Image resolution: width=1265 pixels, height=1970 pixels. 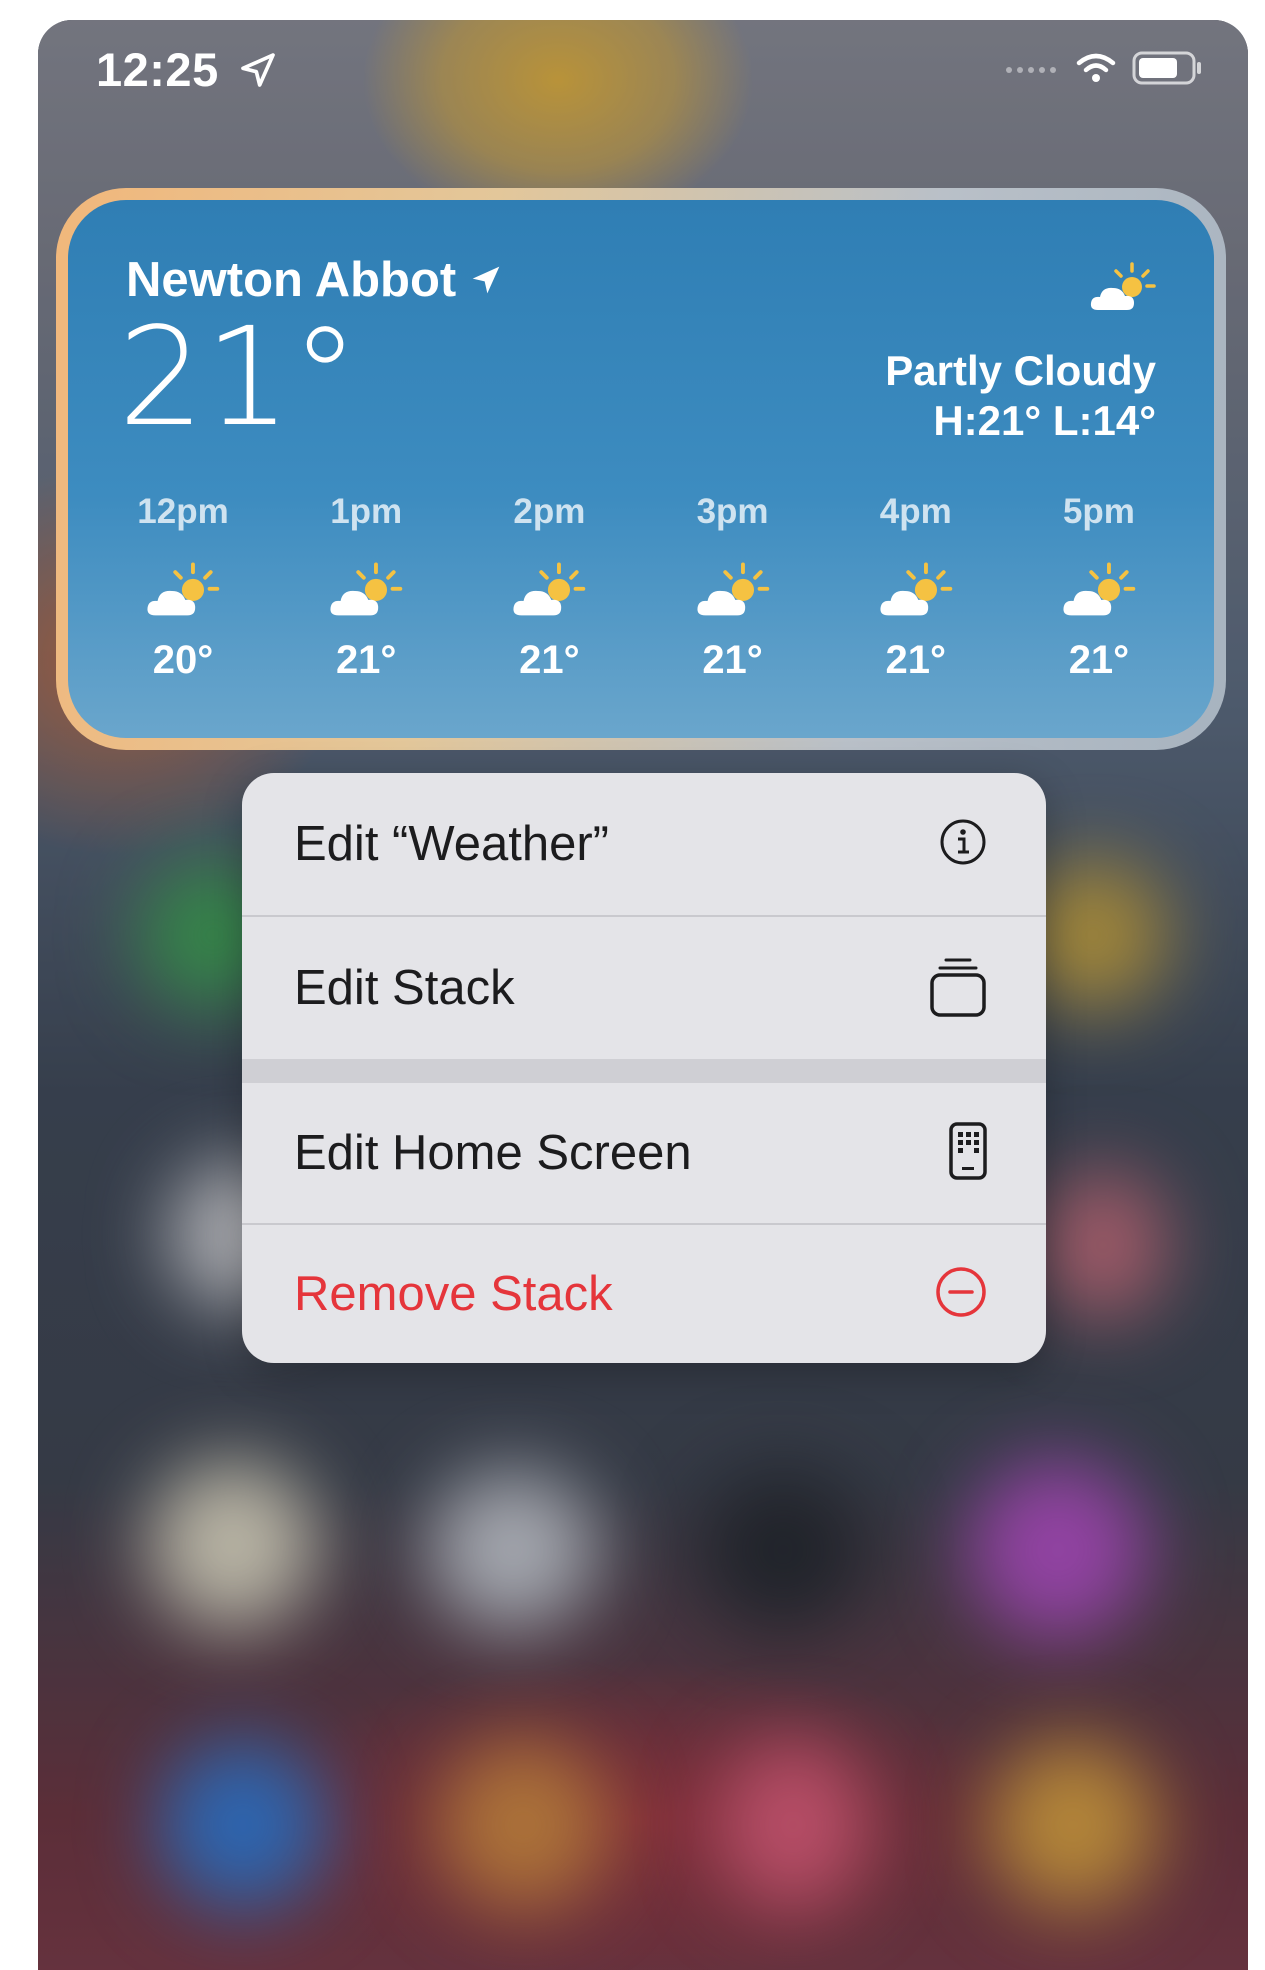 I want to click on hour-label: 5pm, so click(x=1098, y=511).